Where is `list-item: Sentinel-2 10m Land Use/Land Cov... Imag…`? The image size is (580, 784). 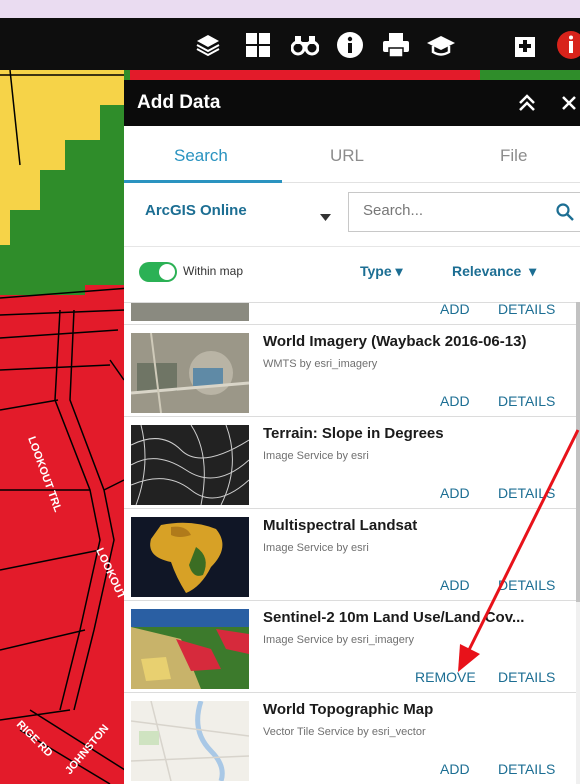 list-item: Sentinel-2 10m Land Use/Land Cov... Imag… is located at coordinates (352, 647).